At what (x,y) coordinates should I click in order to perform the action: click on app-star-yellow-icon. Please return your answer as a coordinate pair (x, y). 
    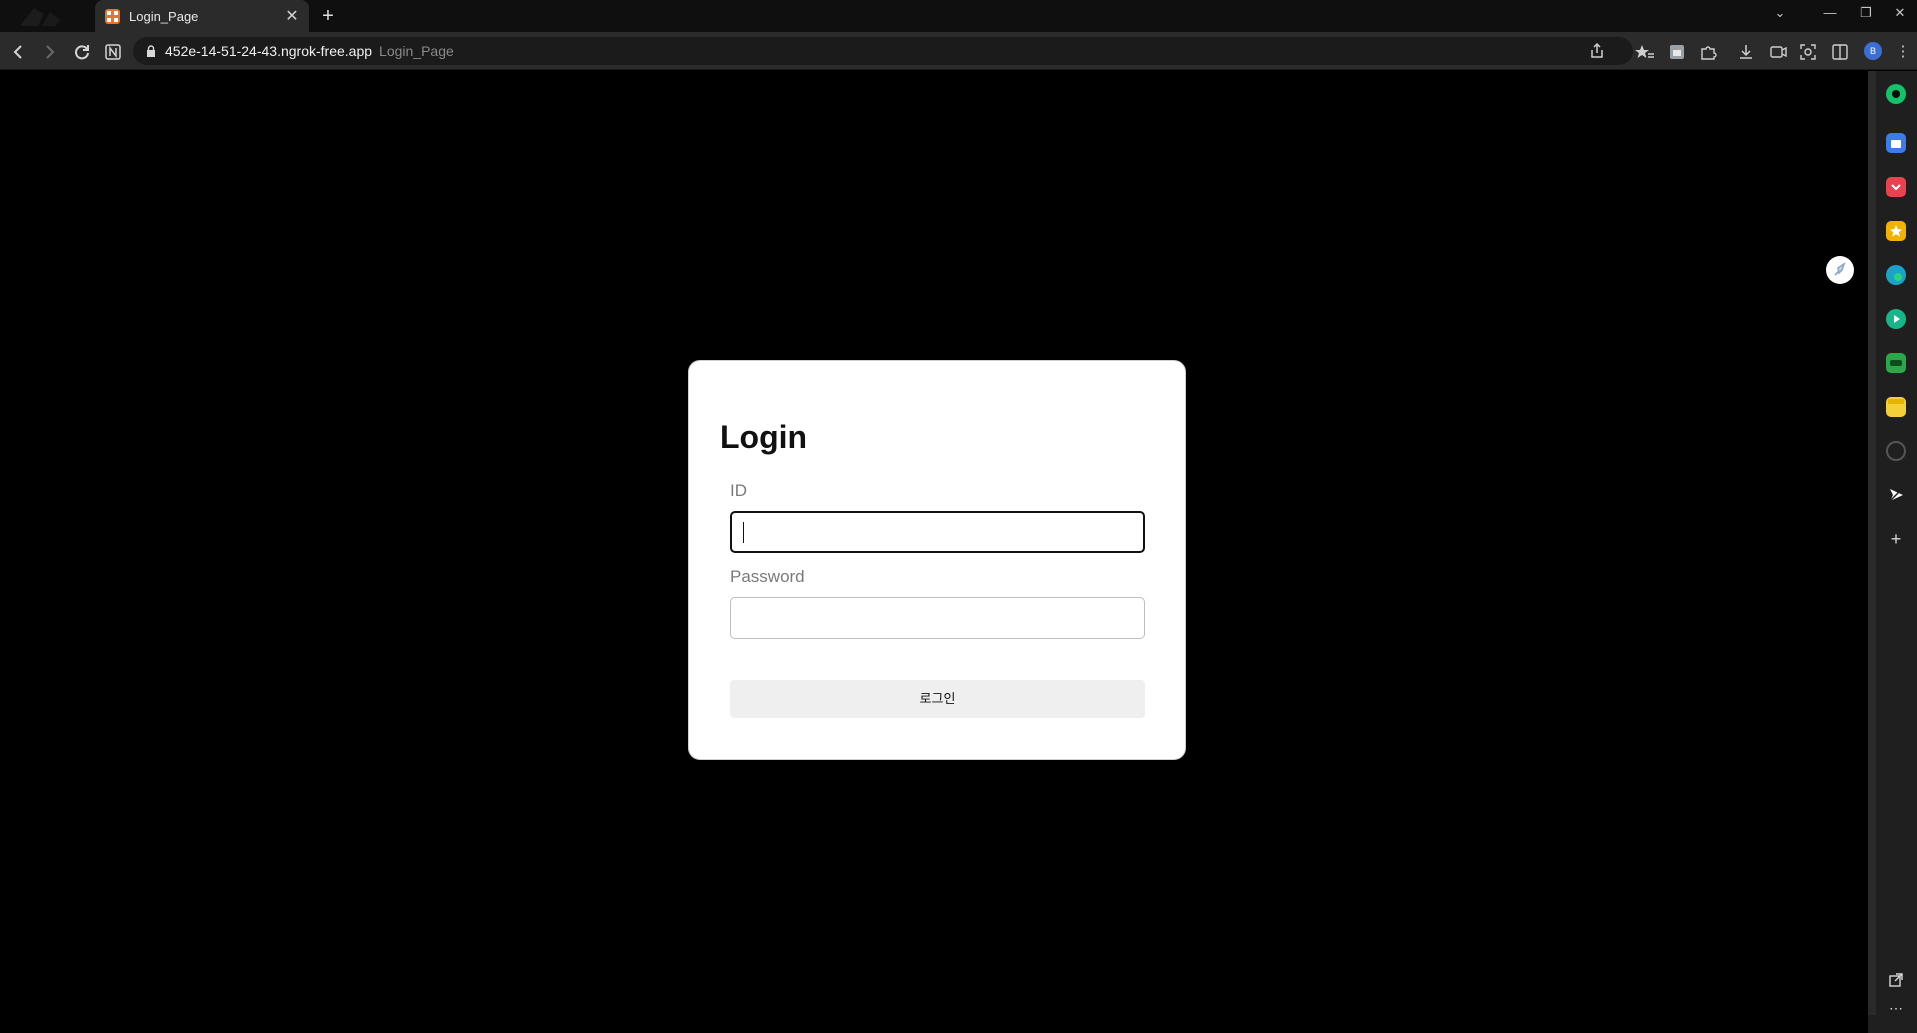
    Looking at the image, I should click on (1896, 231).